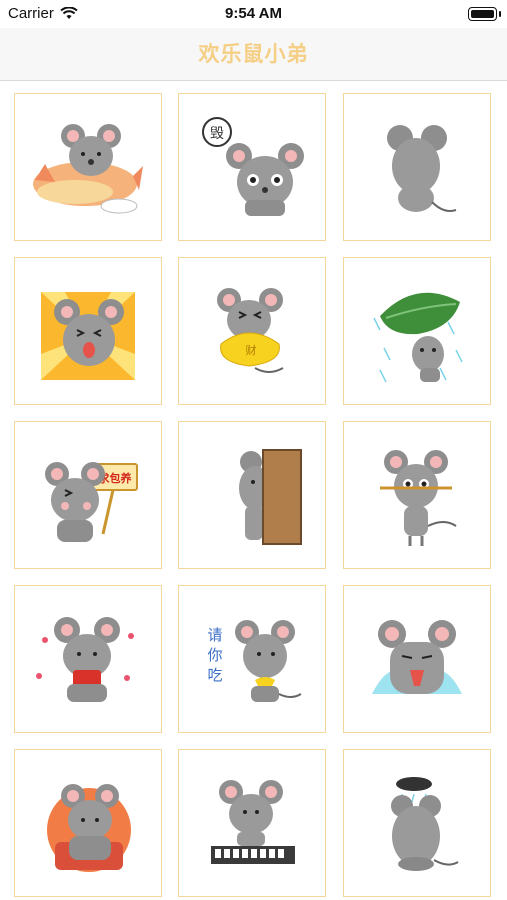  I want to click on mouse-rain-cloud-icon, so click(425, 824).